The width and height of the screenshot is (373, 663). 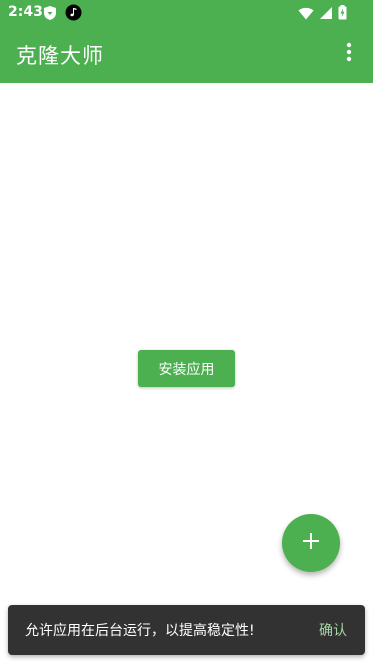 I want to click on snackbar-message: 允许应用在后台运行，以提高稳定性!, so click(x=140, y=631).